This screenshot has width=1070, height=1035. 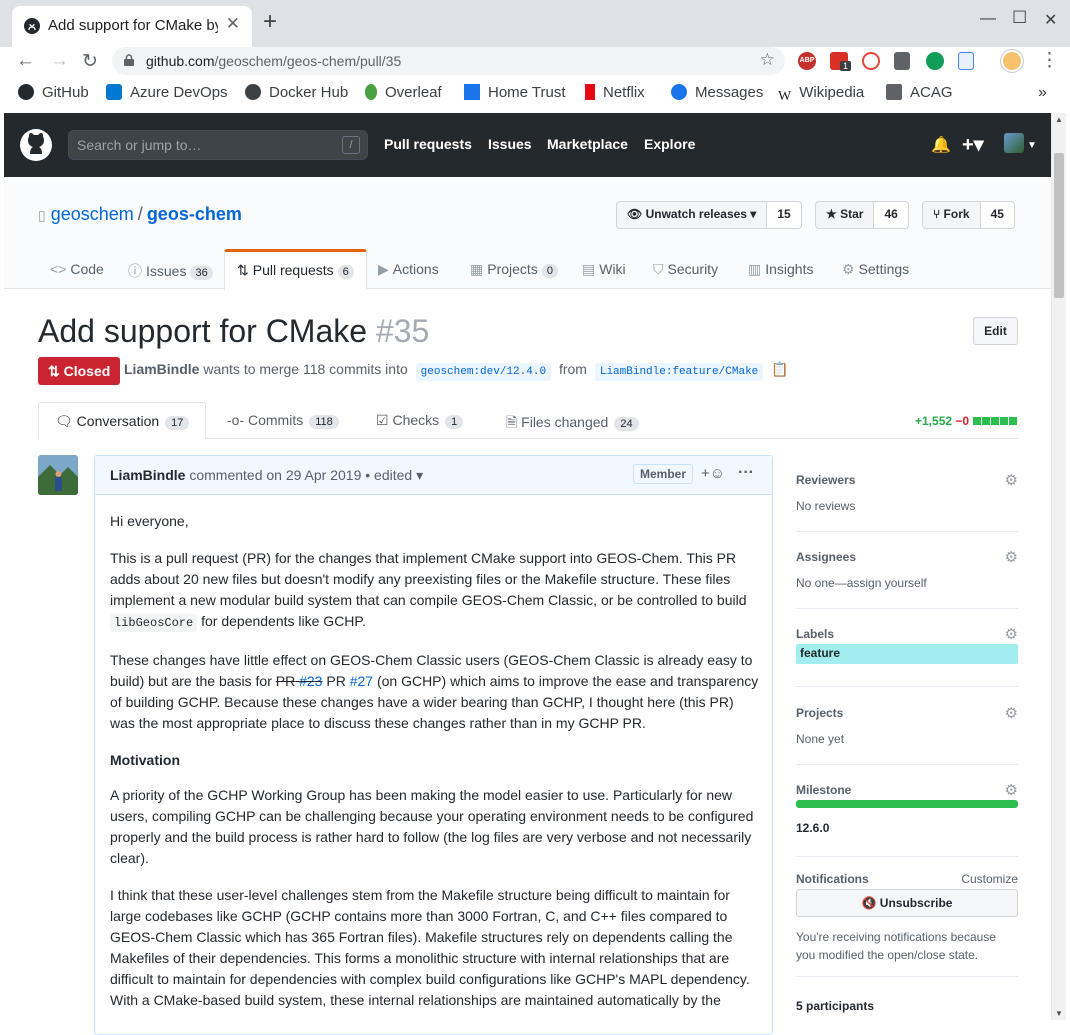 I want to click on tab-actions: ▶ Actions, so click(x=408, y=269).